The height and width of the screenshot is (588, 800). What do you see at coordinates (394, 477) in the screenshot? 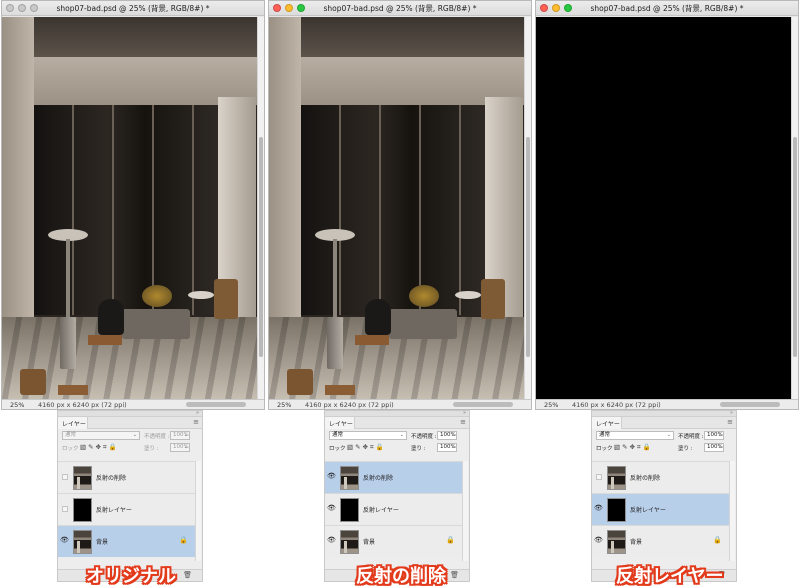
I see `layer-row: 👁 反射の削除` at bounding box center [394, 477].